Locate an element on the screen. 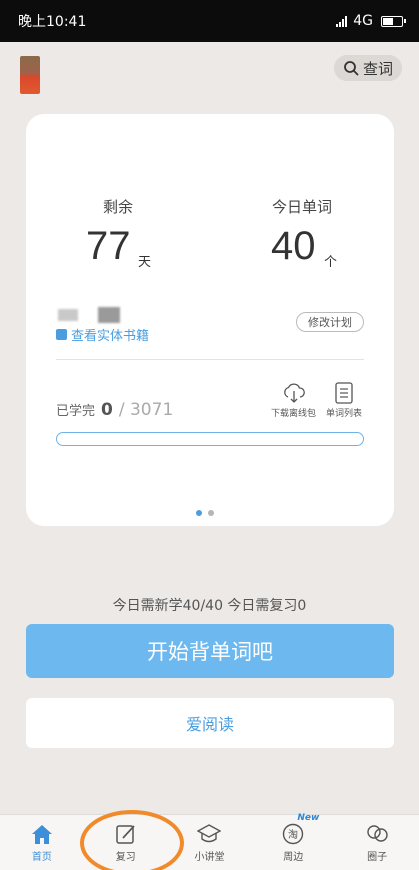  book-name-blurred is located at coordinates (90, 316).